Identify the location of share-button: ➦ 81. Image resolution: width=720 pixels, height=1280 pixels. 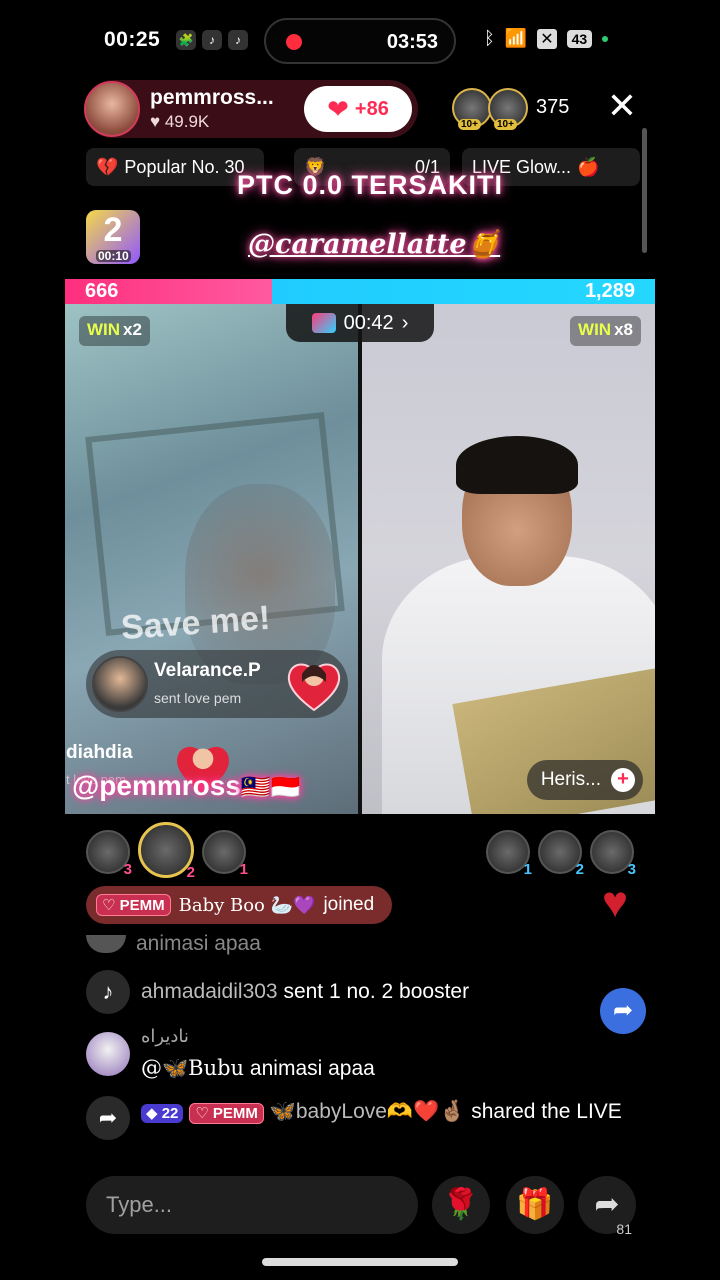
(607, 1206).